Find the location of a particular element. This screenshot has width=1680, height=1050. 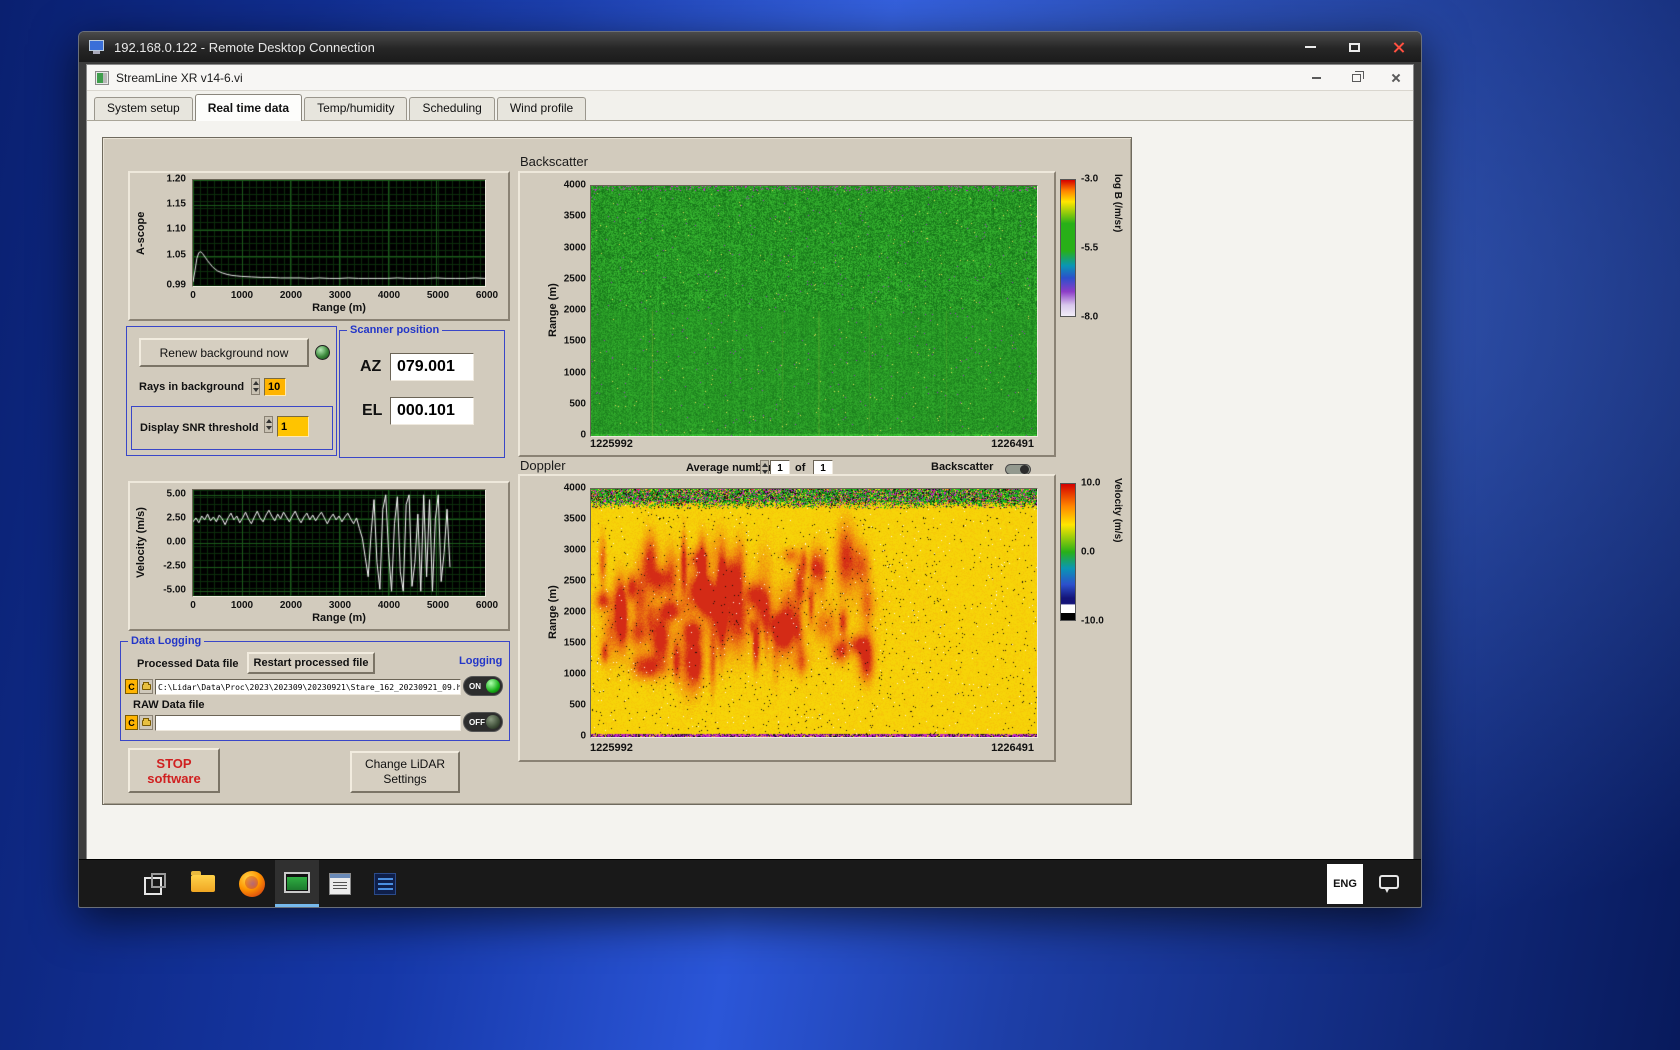

app-minimize-button is located at coordinates (1316, 78).